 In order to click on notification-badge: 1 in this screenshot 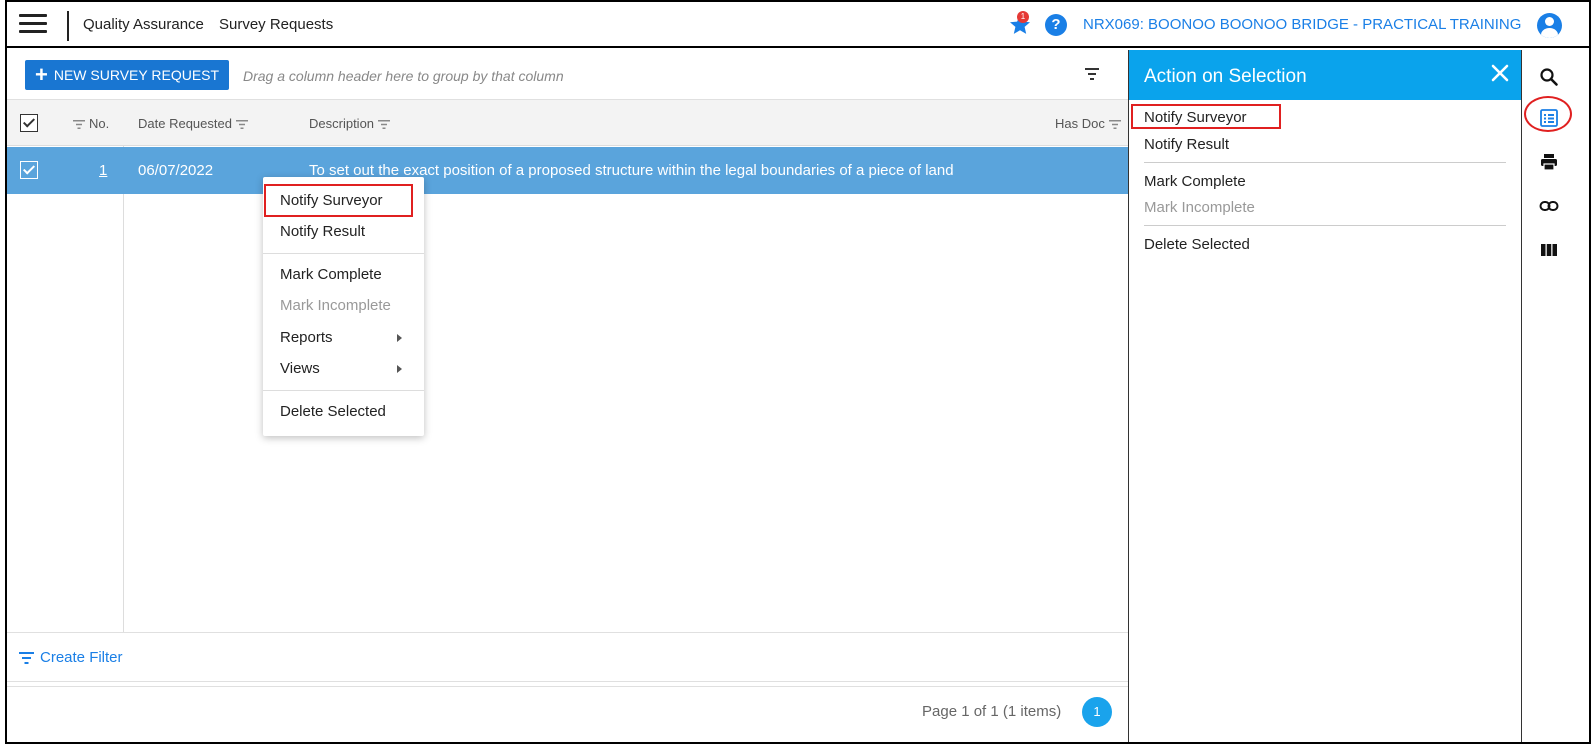, I will do `click(1023, 17)`.